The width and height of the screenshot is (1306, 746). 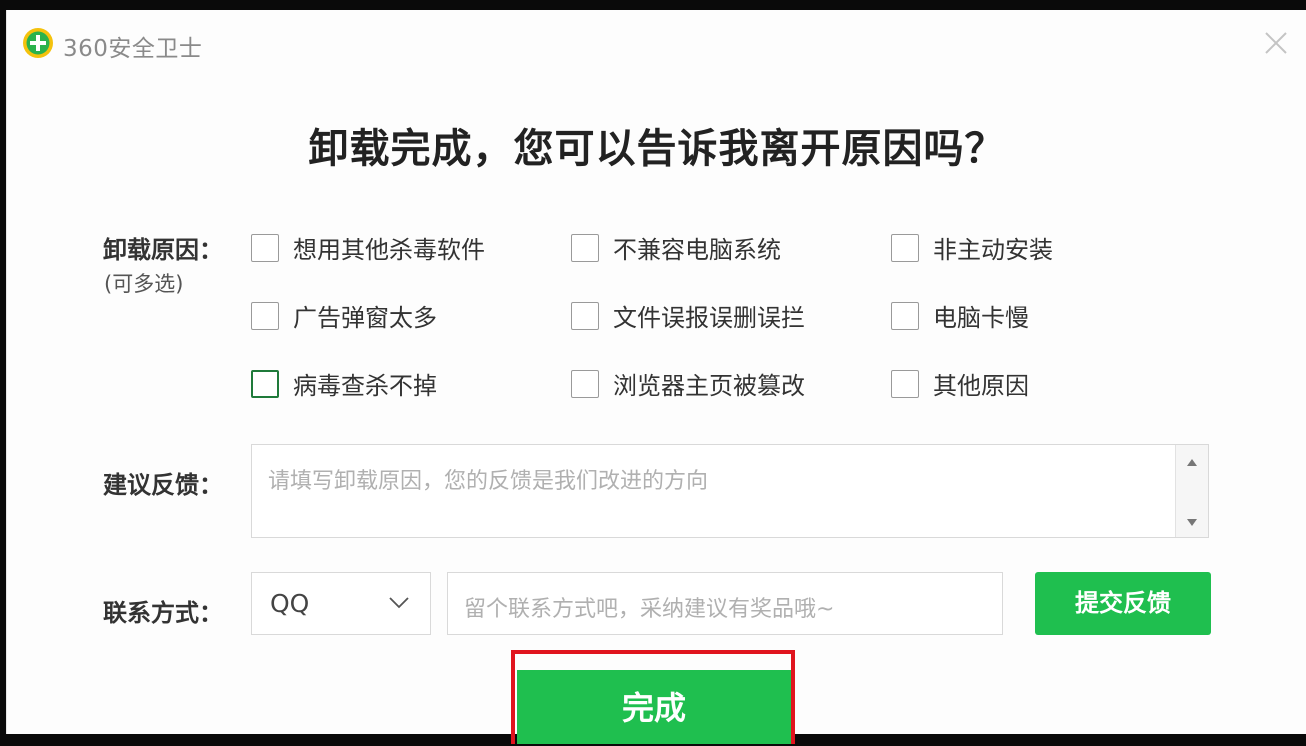 What do you see at coordinates (709, 318) in the screenshot?
I see `reason-option-label: 文件误报误删误拦` at bounding box center [709, 318].